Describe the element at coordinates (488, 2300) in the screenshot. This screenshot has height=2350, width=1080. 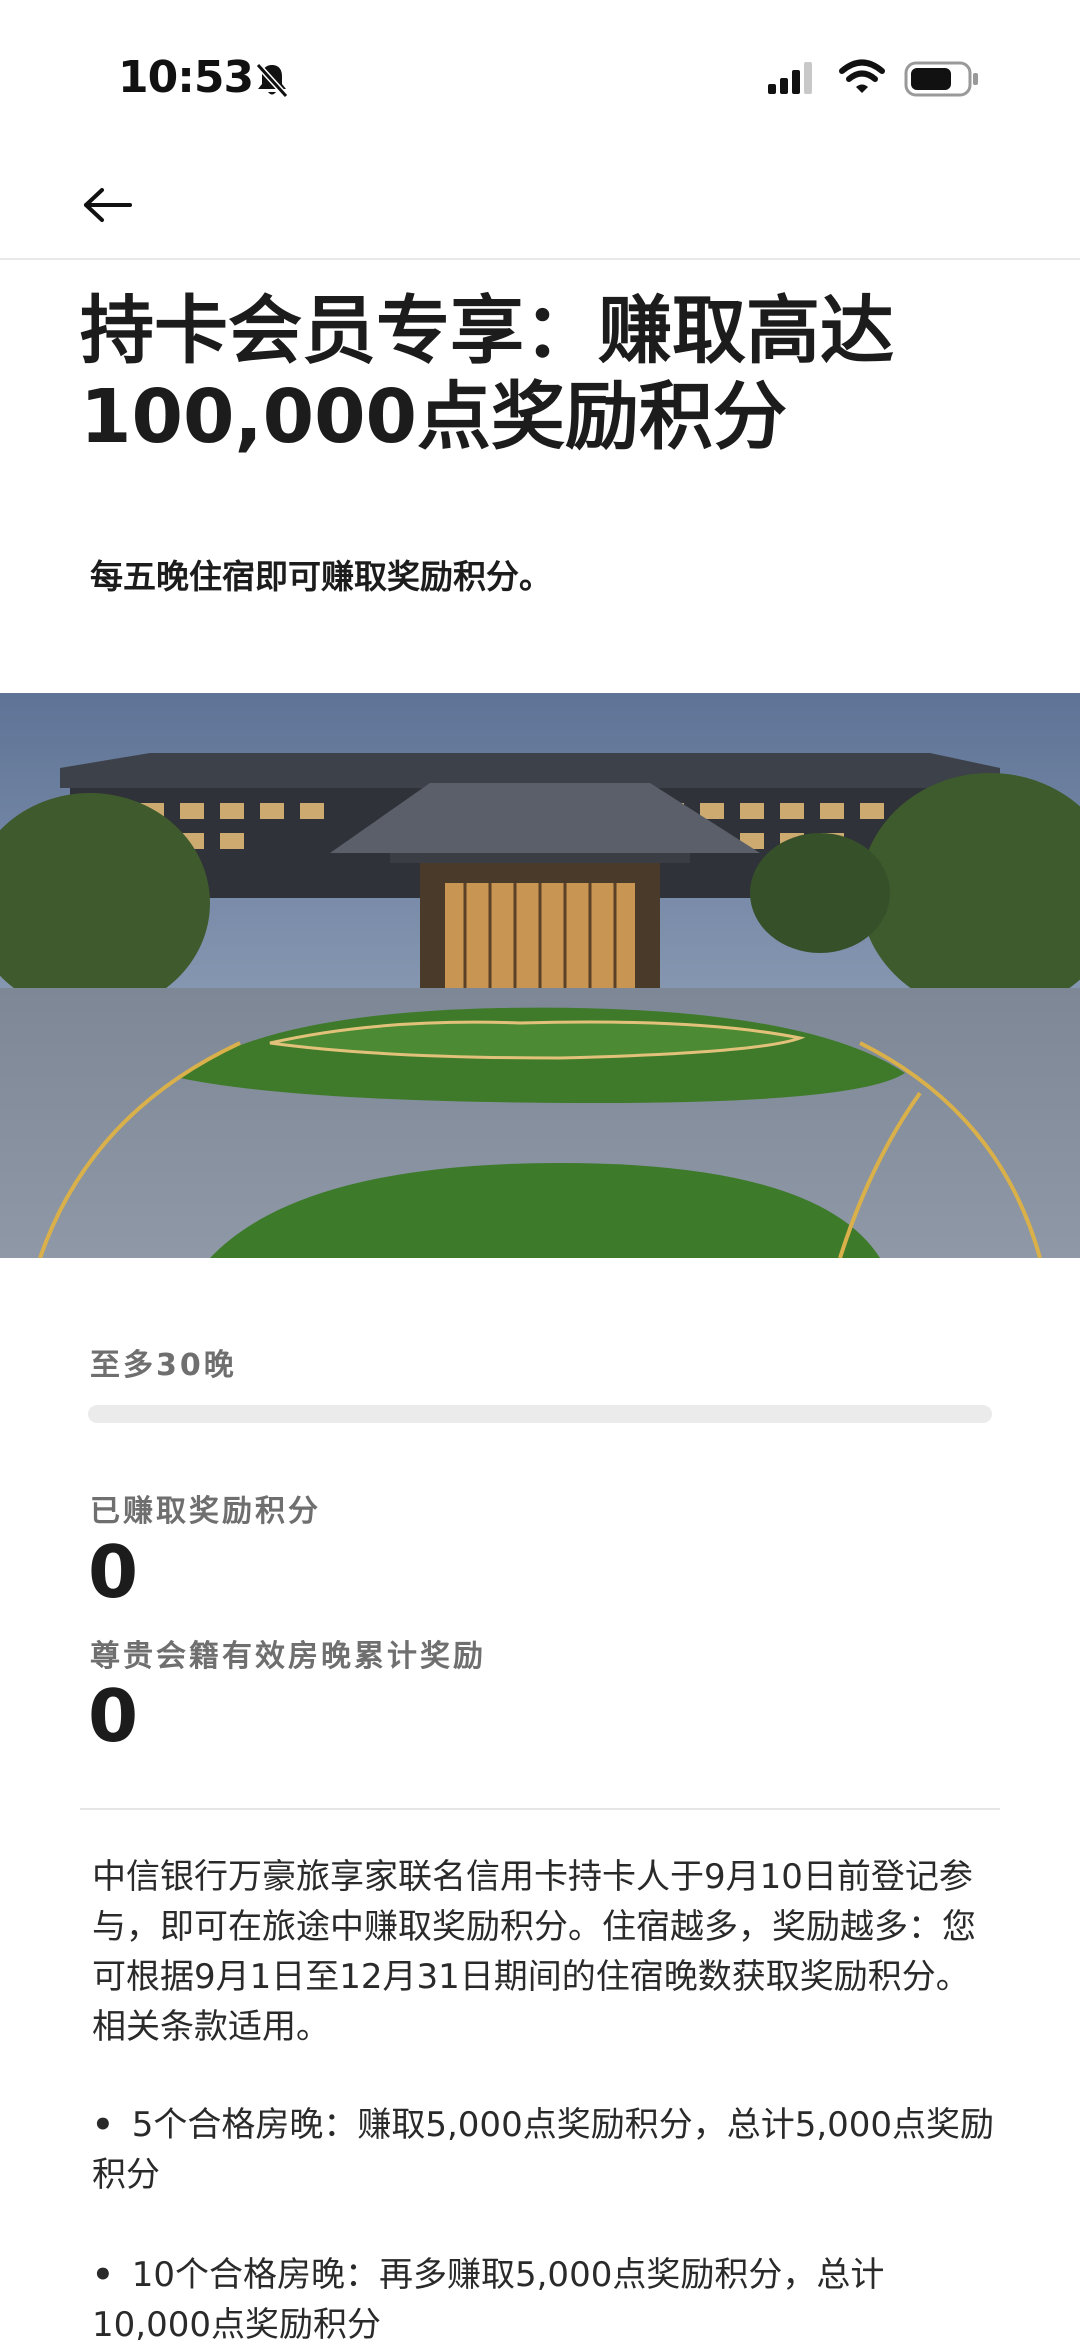
I see `bullet-text: 10个合格房晚：再多赚取5,000点奖励积分，总计10,000点奖励积分` at that location.